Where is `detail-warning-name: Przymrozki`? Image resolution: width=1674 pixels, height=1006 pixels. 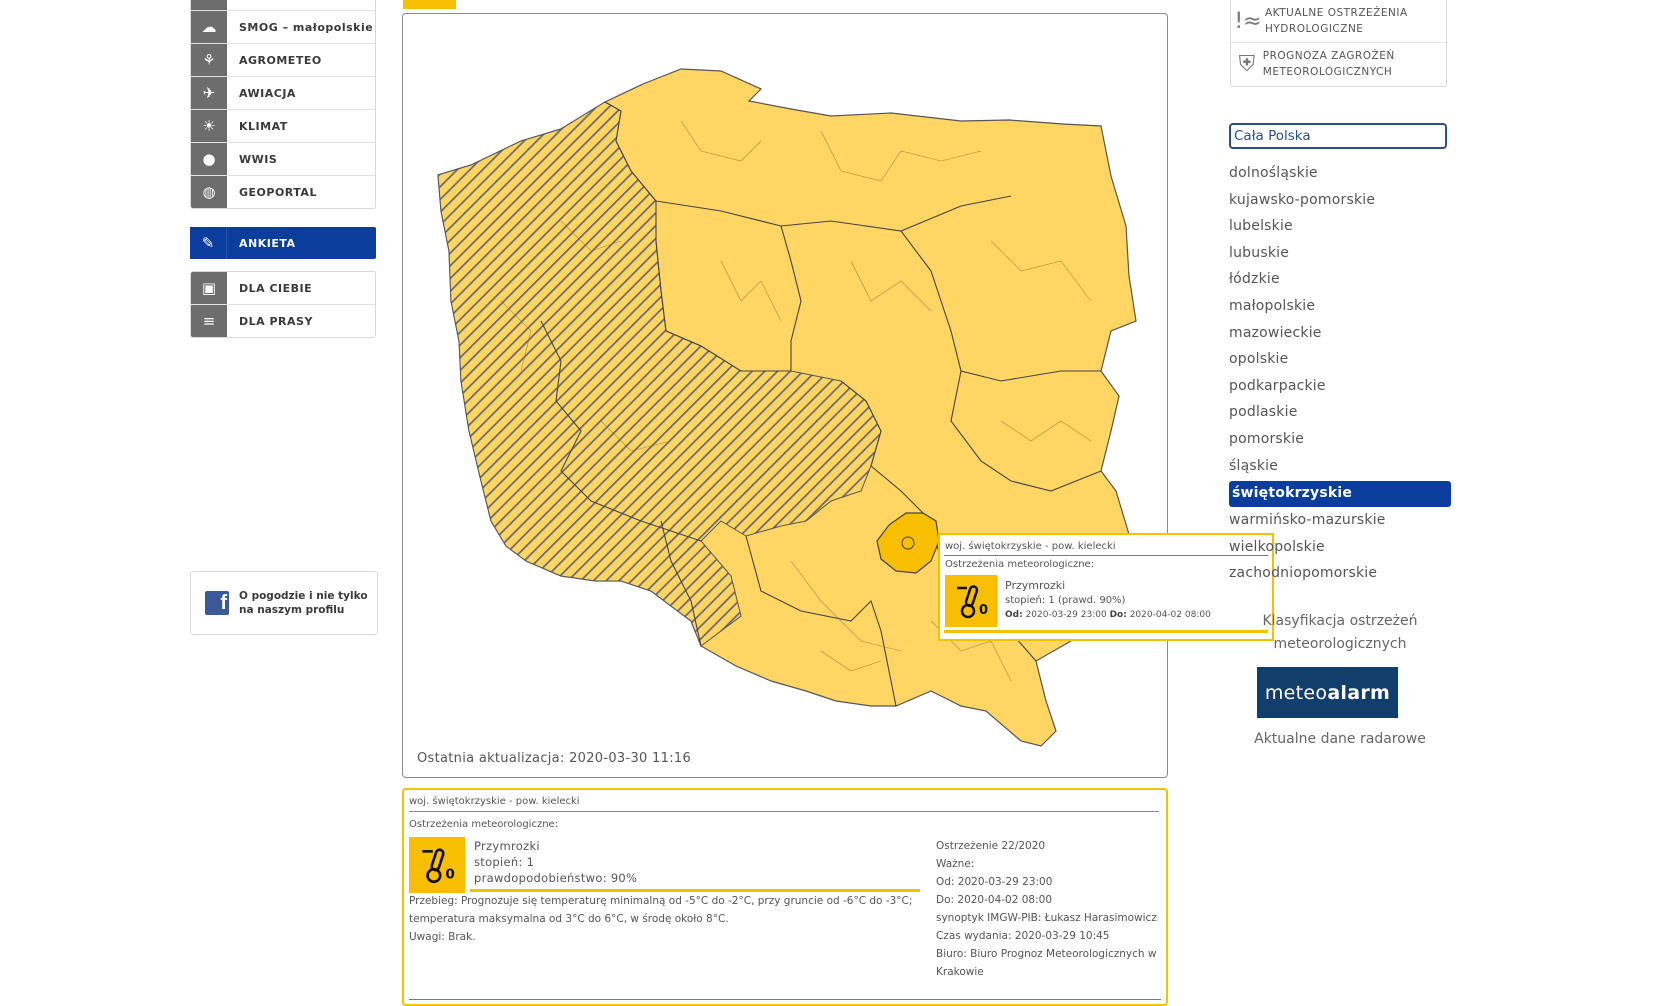 detail-warning-name: Przymrozki is located at coordinates (507, 846).